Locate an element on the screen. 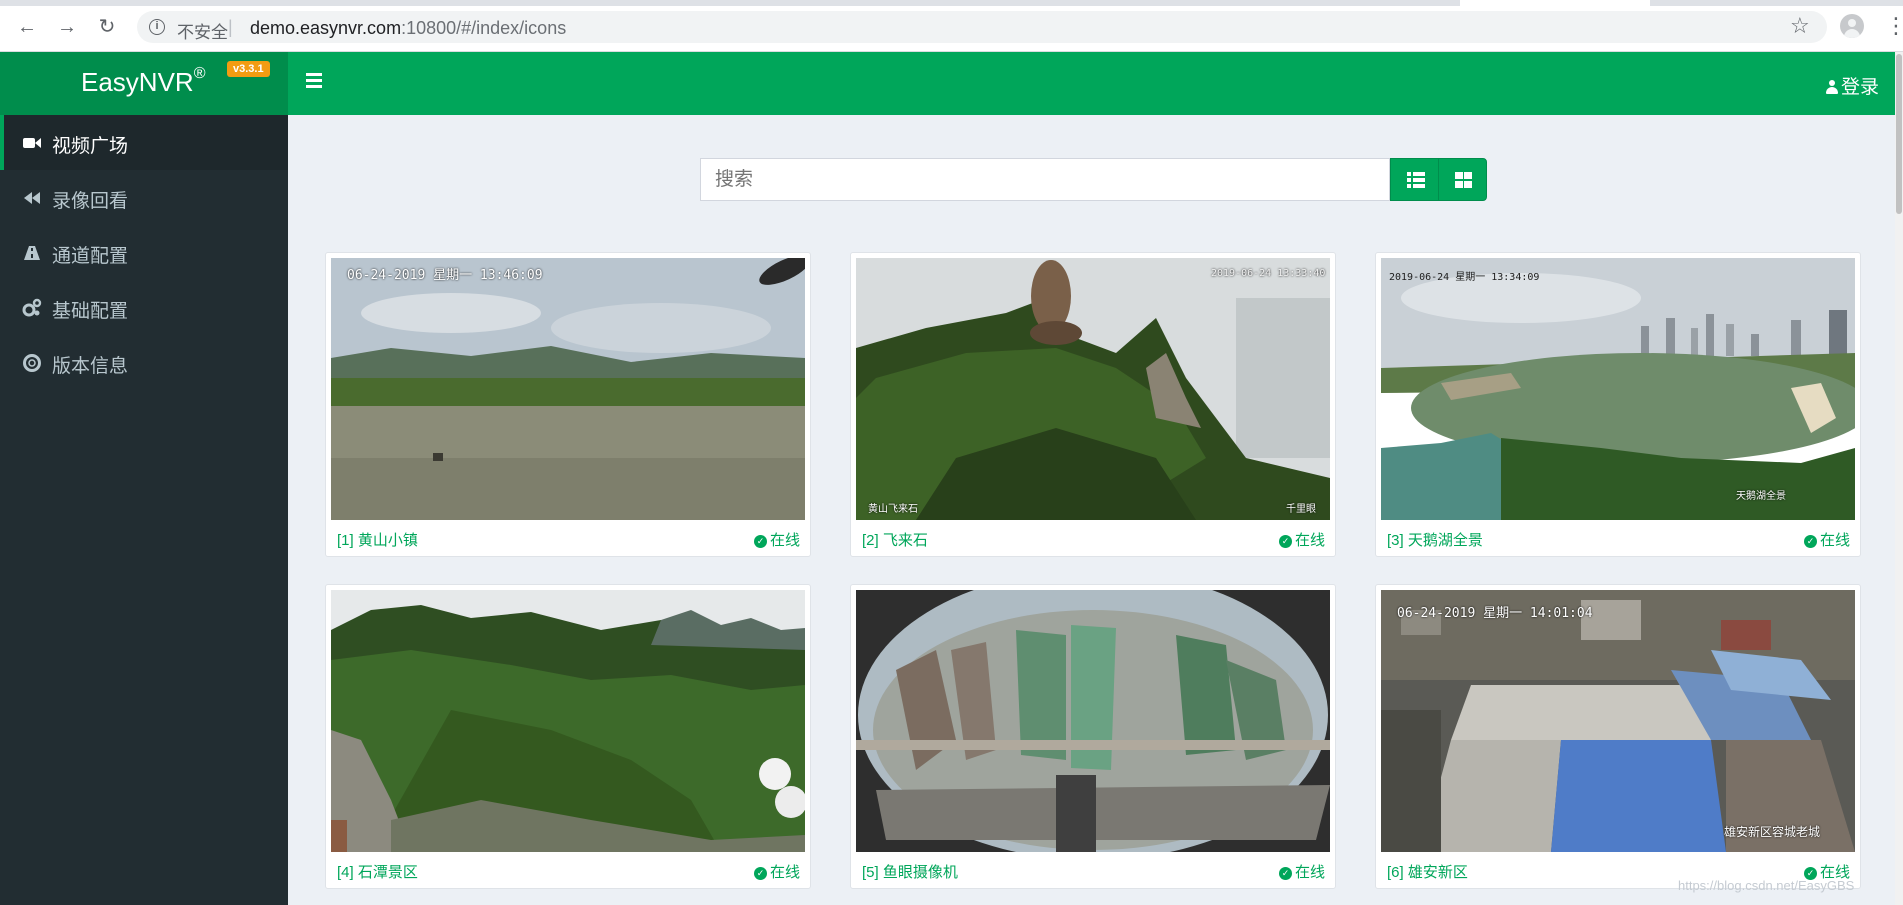 The image size is (1903, 905). grid-icon is located at coordinates (1463, 180).